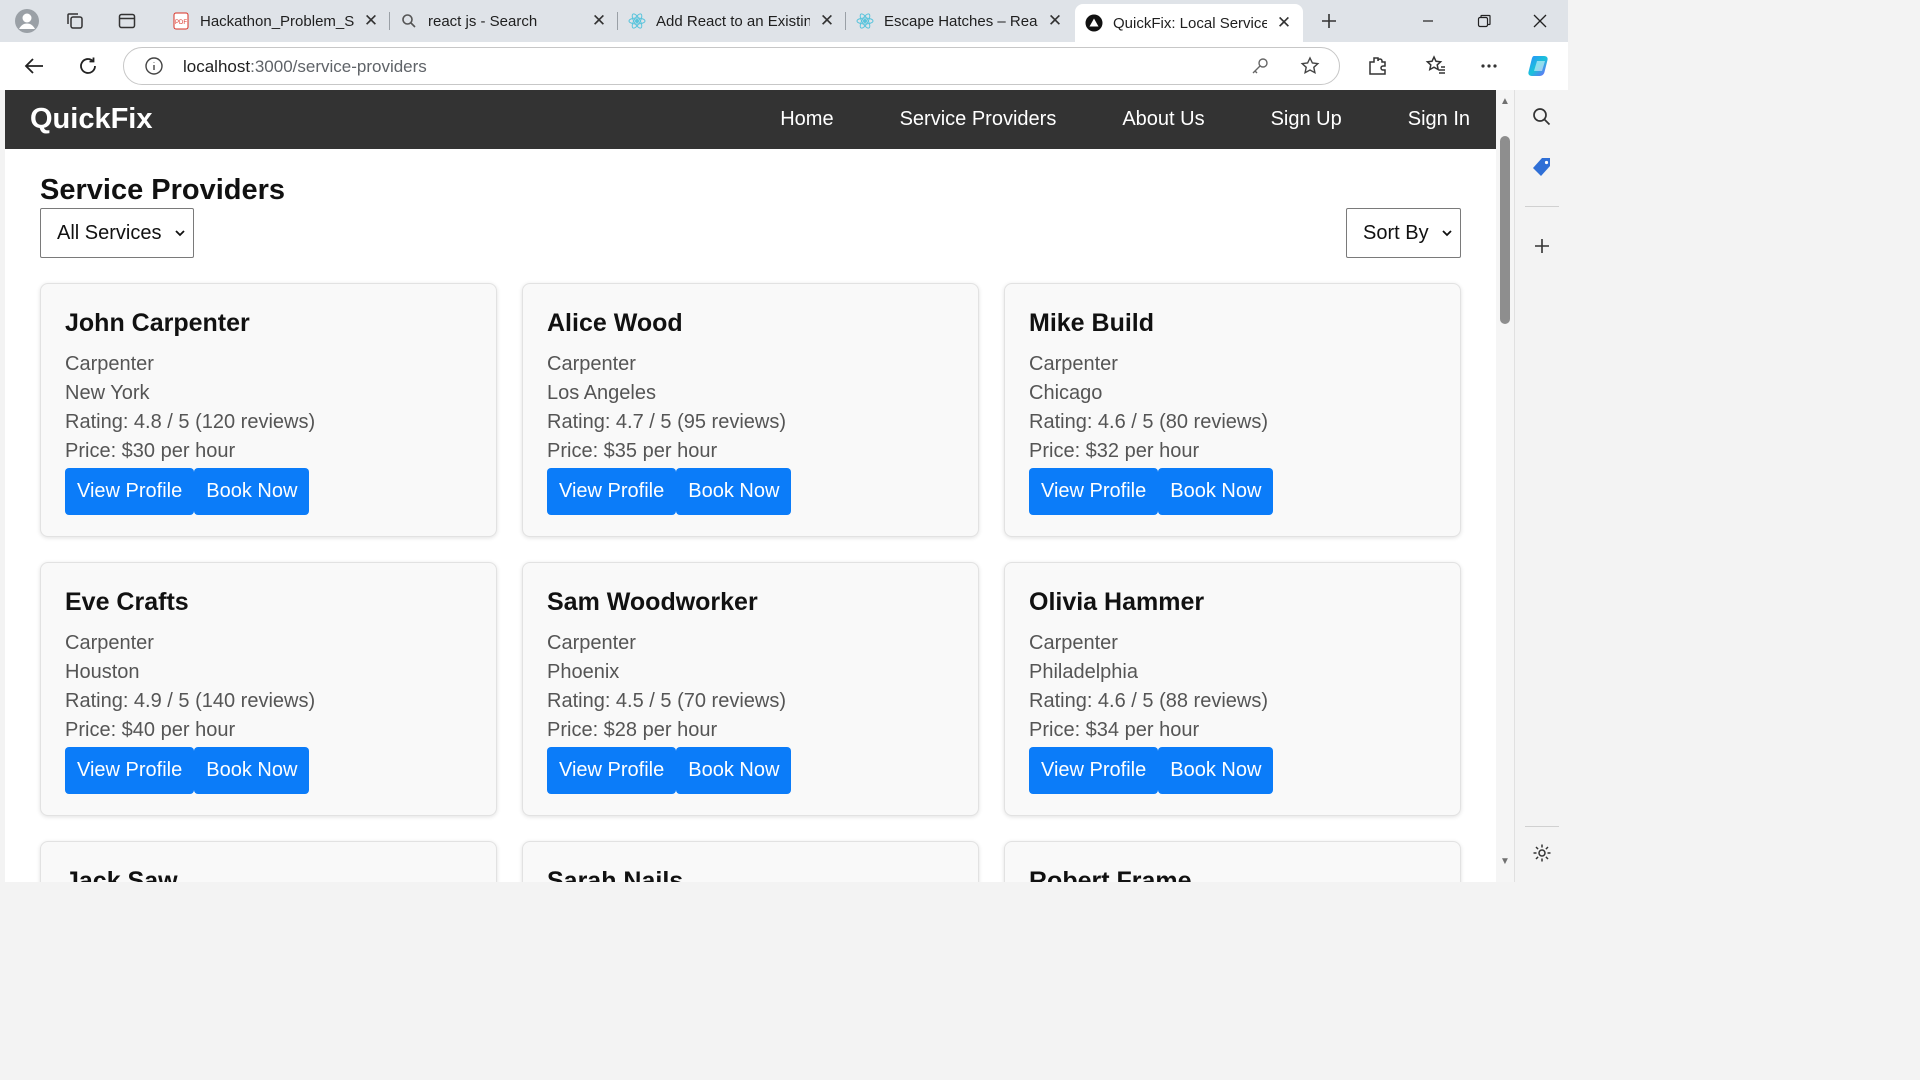 The height and width of the screenshot is (1080, 1920). I want to click on nav-link-sign-in: Sign In, so click(1439, 119).